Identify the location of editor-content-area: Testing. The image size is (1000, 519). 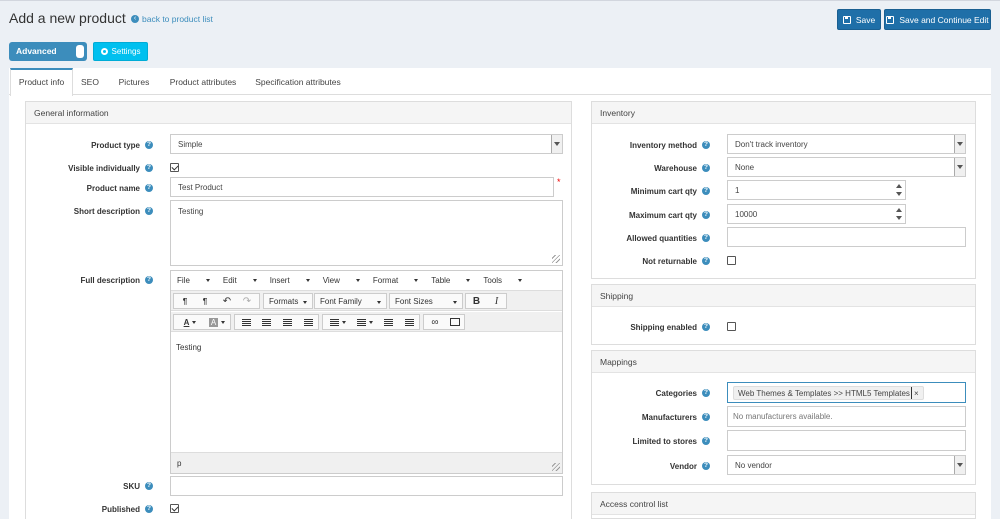
(366, 393).